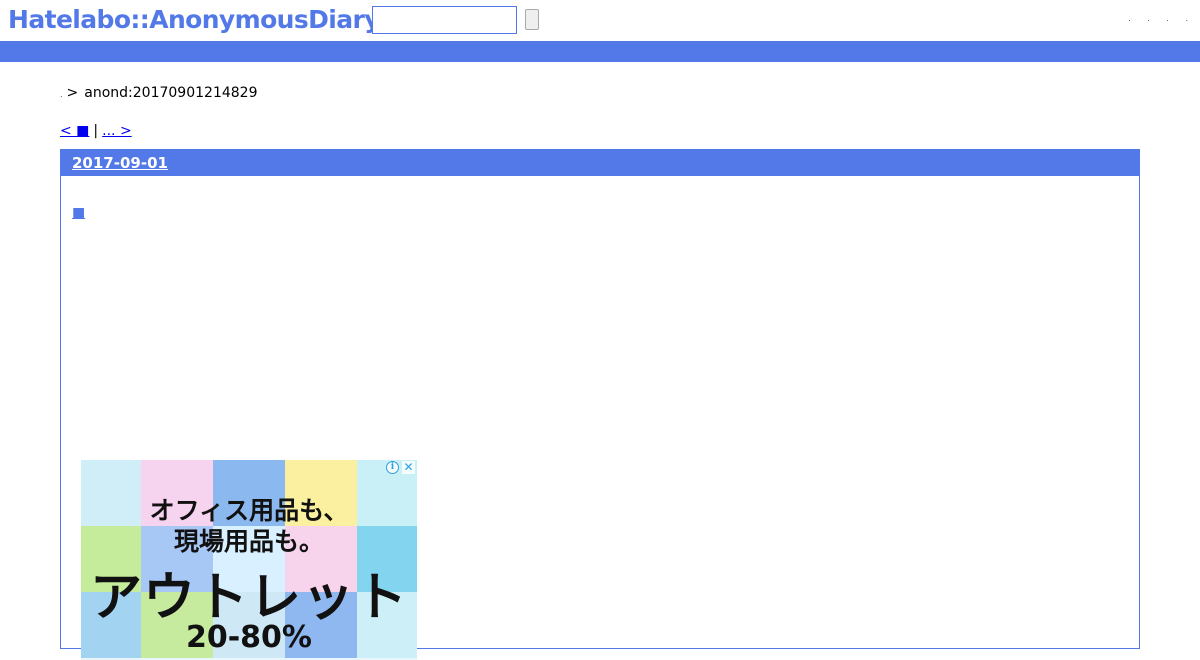  I want to click on pager: < ■ |... >, so click(96, 131).